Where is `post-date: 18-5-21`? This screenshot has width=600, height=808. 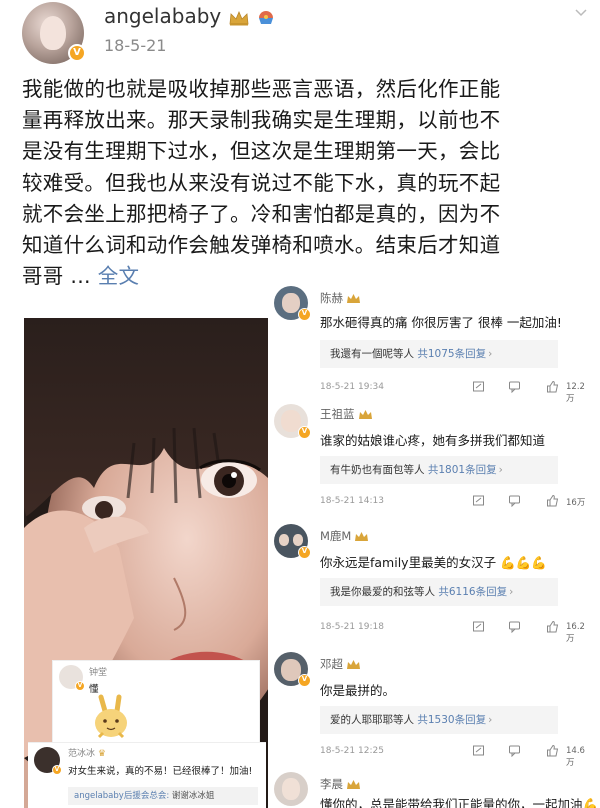 post-date: 18-5-21 is located at coordinates (135, 45).